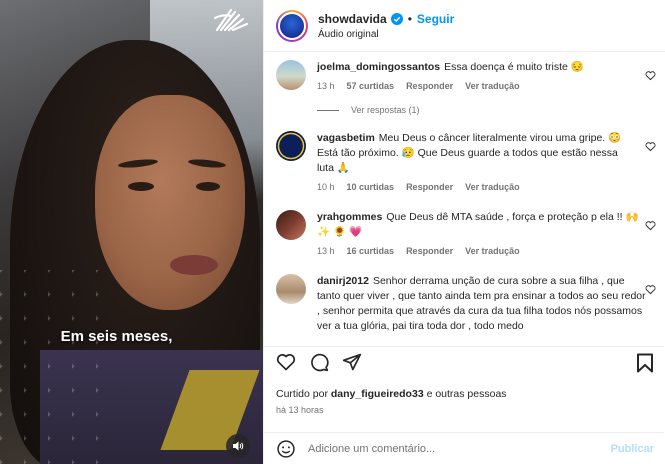 This screenshot has width=665, height=464. I want to click on comment-username: yrahgommes, so click(349, 217).